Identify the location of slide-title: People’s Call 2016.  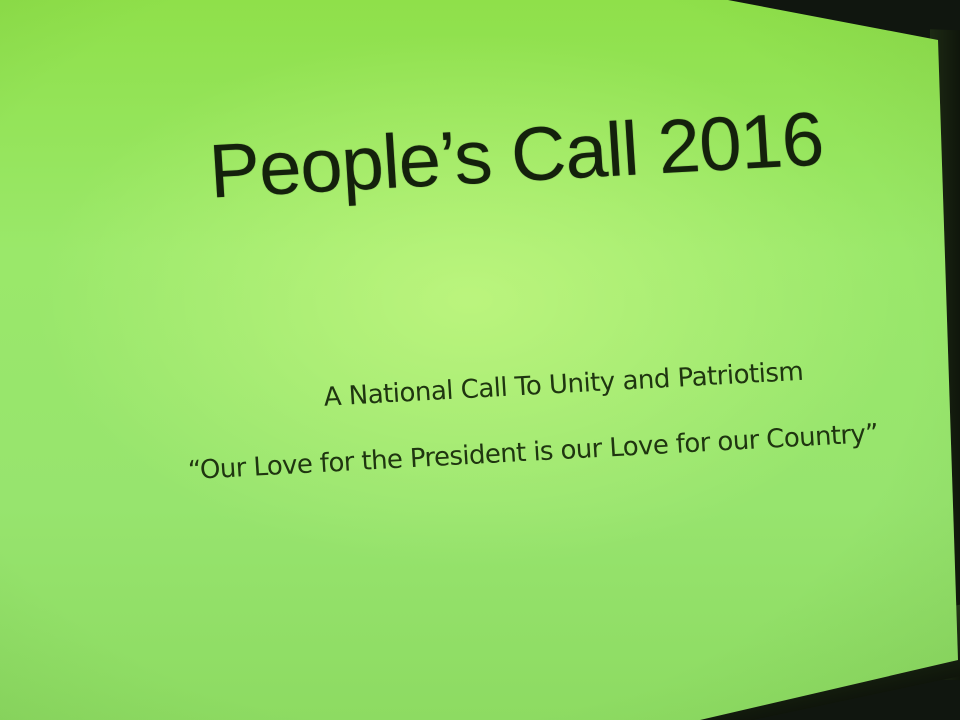
(516, 155).